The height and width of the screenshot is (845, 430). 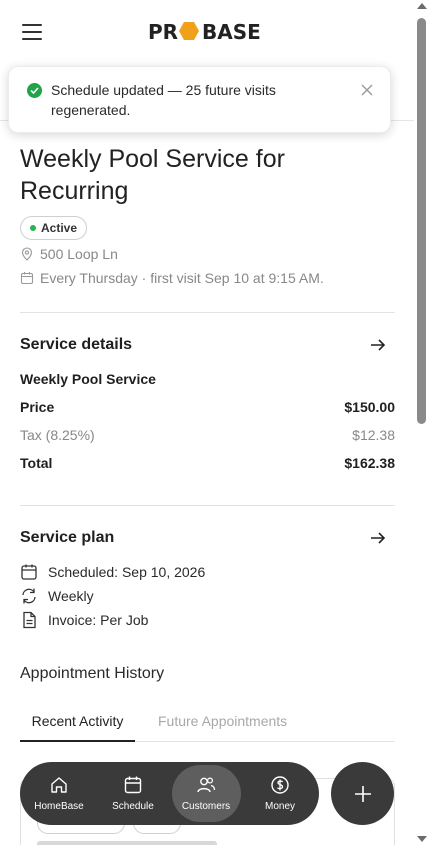 What do you see at coordinates (36, 463) in the screenshot?
I see `total-label: Total` at bounding box center [36, 463].